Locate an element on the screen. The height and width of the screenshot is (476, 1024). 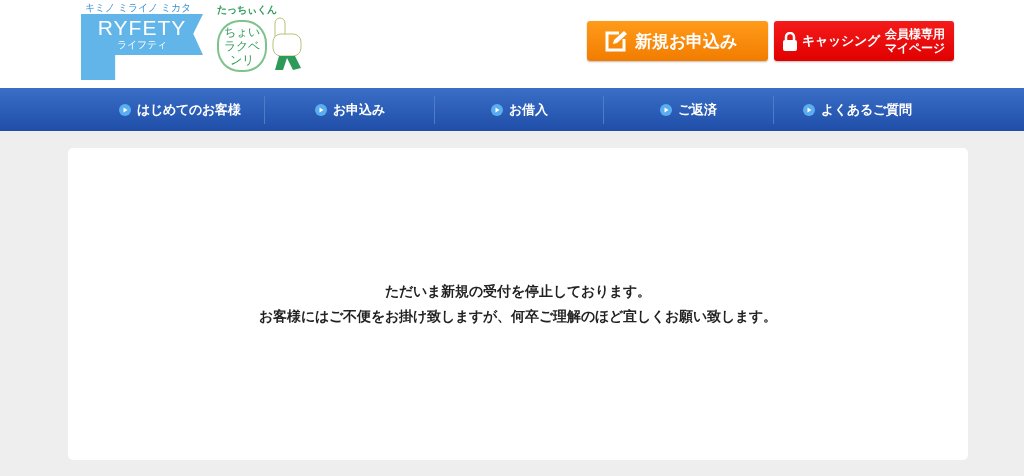
logo-kana: ライフティ is located at coordinates (142, 45).